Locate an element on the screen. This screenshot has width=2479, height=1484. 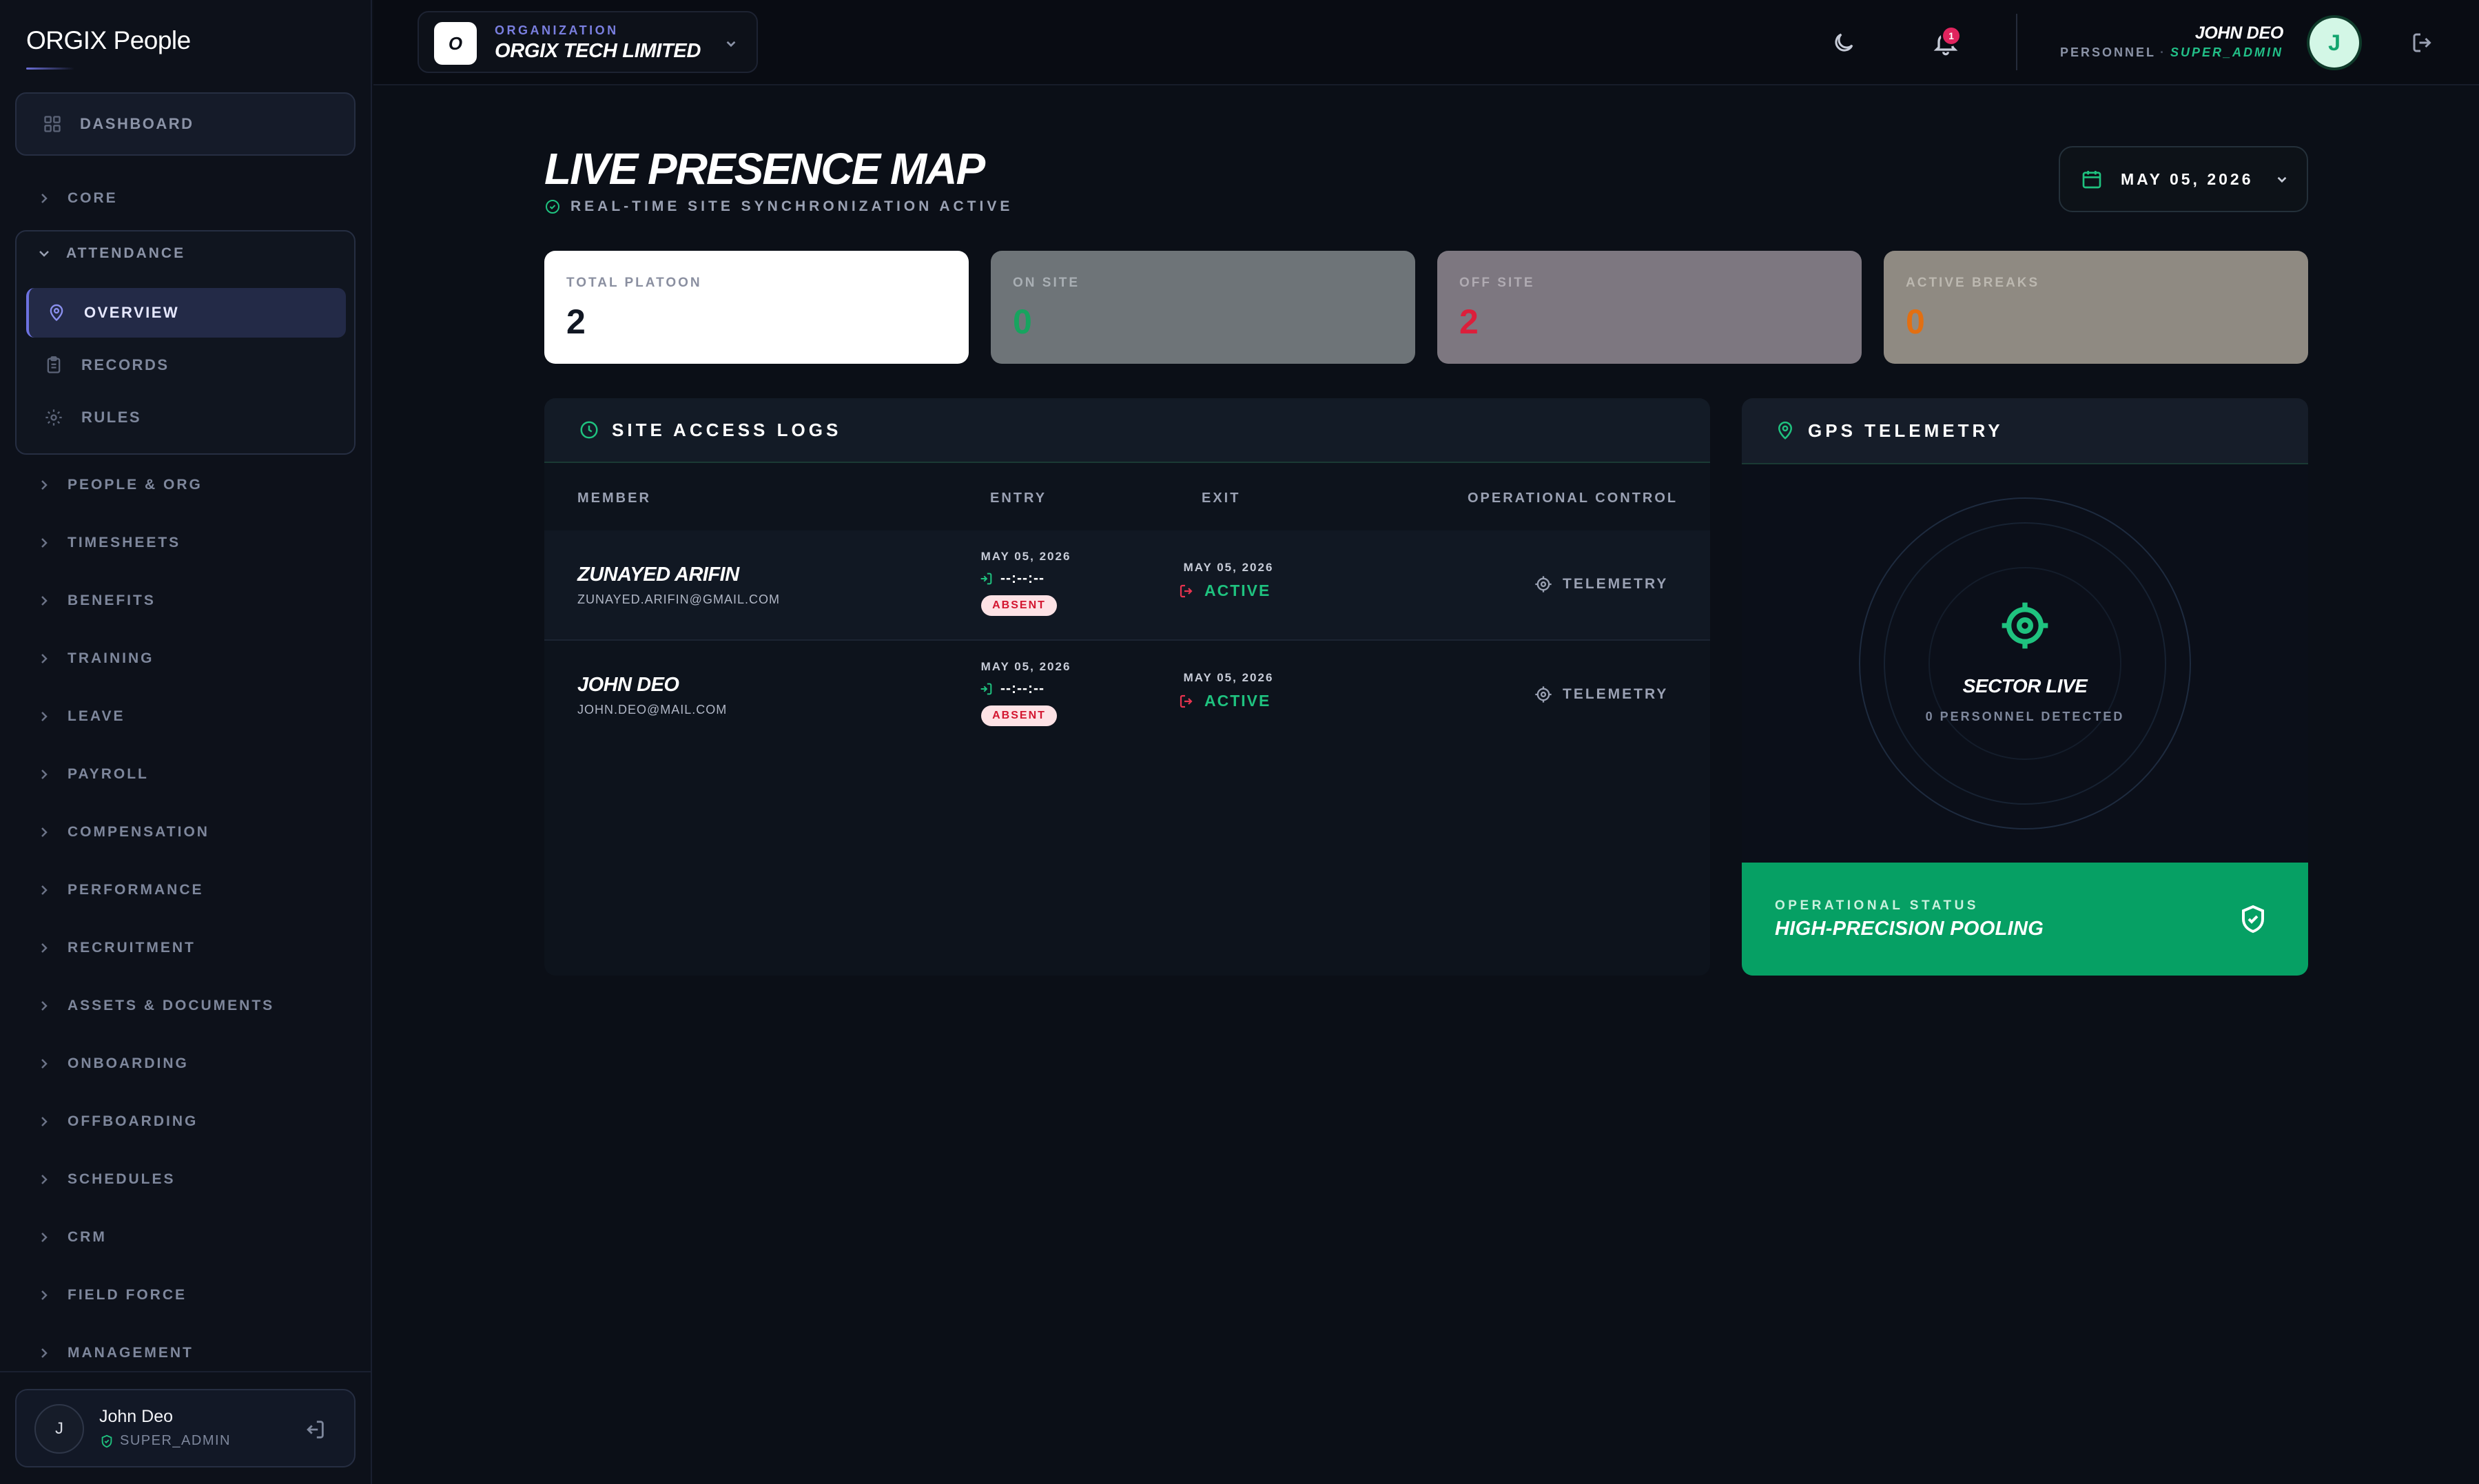
date-picker: MAY 05, 2026 is located at coordinates (2183, 179).